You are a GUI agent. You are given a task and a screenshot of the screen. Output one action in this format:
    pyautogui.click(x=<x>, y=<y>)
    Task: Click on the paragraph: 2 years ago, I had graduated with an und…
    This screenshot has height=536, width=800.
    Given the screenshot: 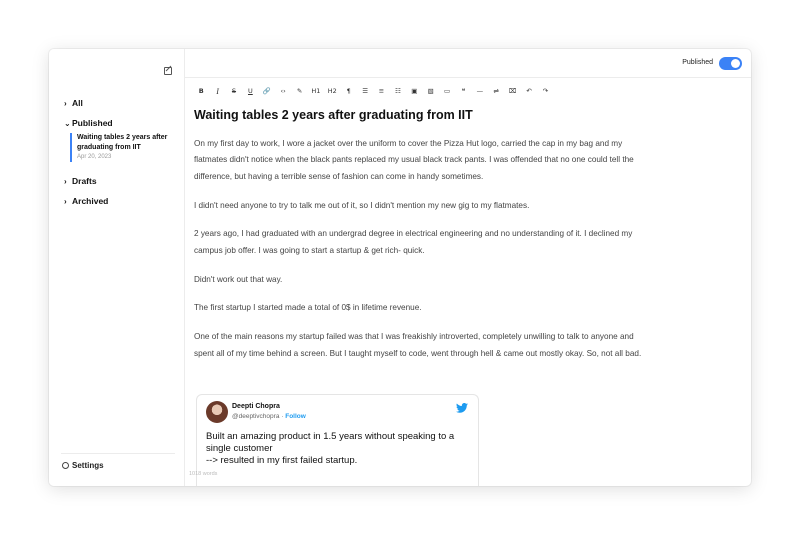 What is the action you would take?
    pyautogui.click(x=419, y=242)
    